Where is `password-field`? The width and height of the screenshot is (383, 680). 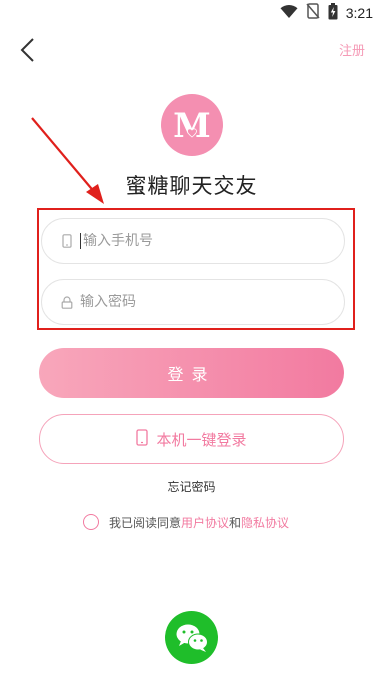
password-field is located at coordinates (193, 302).